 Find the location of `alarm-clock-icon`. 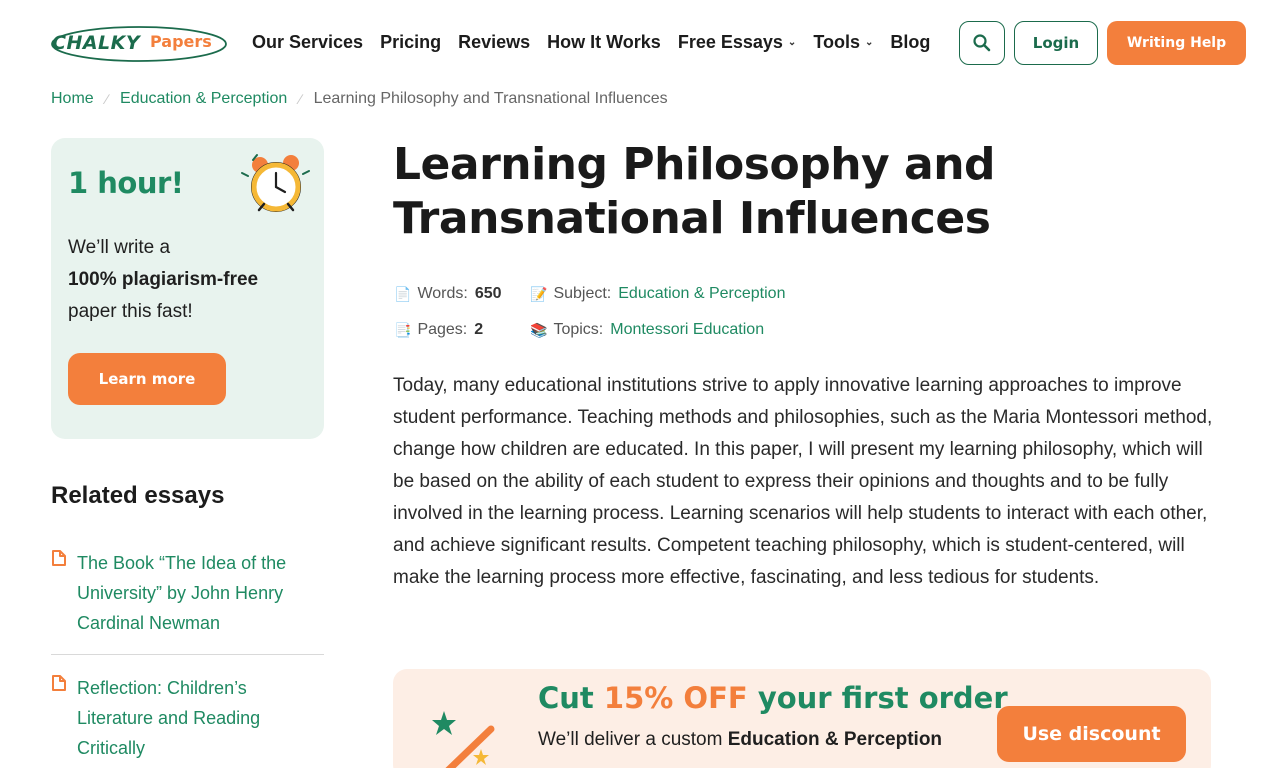

alarm-clock-icon is located at coordinates (275, 183).